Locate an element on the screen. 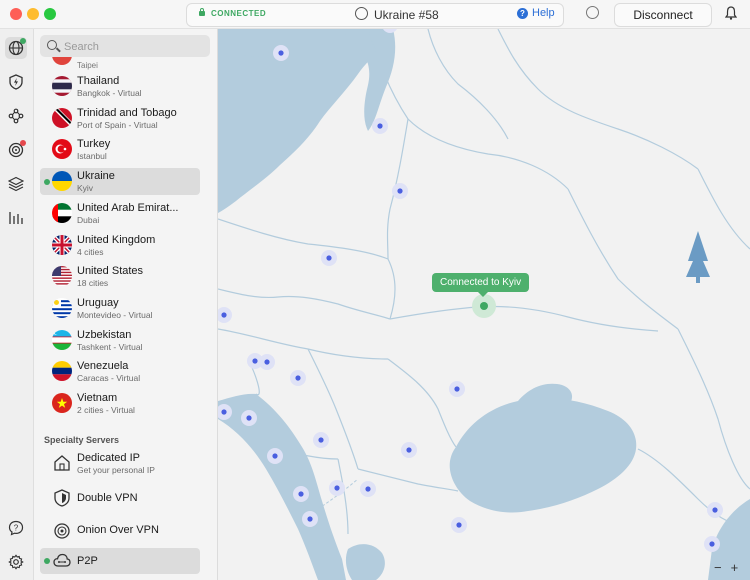  settings-button is located at coordinates (16, 562).